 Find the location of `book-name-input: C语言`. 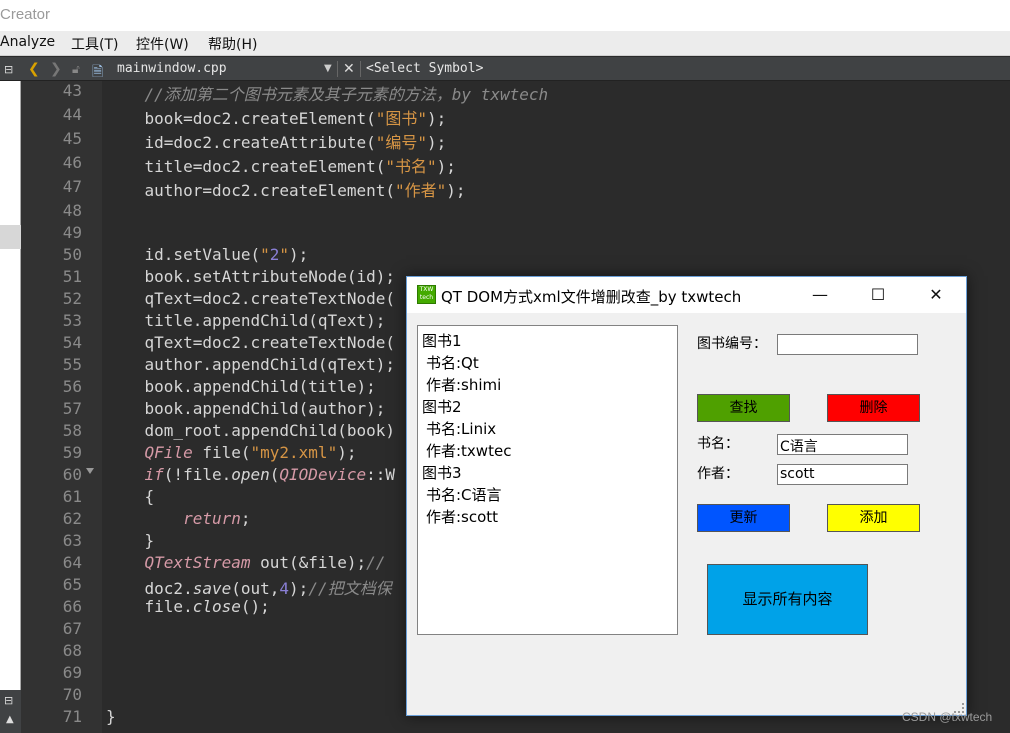

book-name-input: C语言 is located at coordinates (842, 444).